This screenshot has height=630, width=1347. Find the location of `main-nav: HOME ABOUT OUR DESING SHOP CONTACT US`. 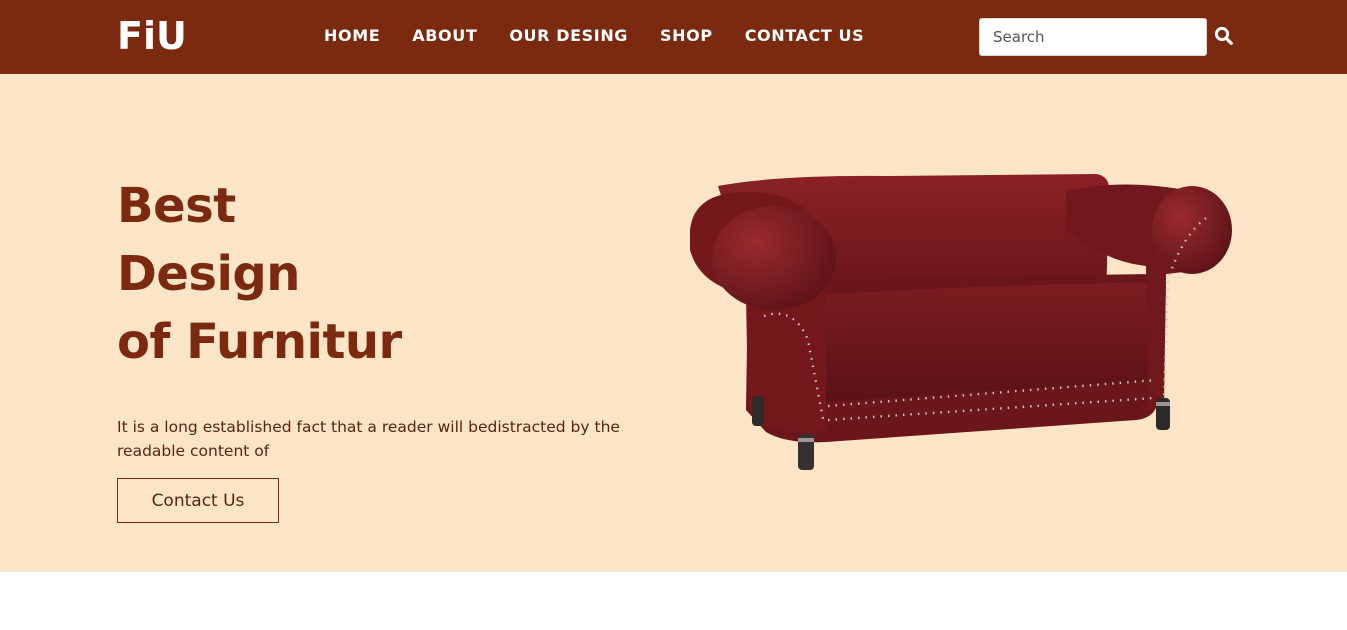

main-nav: HOME ABOUT OUR DESING SHOP CONTACT US is located at coordinates (610, 36).